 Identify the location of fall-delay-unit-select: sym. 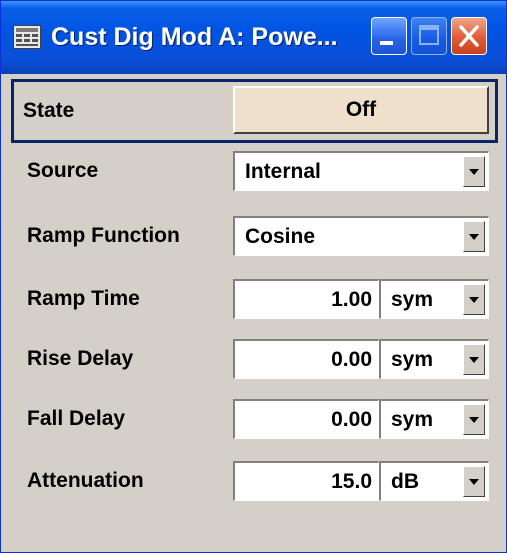
(434, 419).